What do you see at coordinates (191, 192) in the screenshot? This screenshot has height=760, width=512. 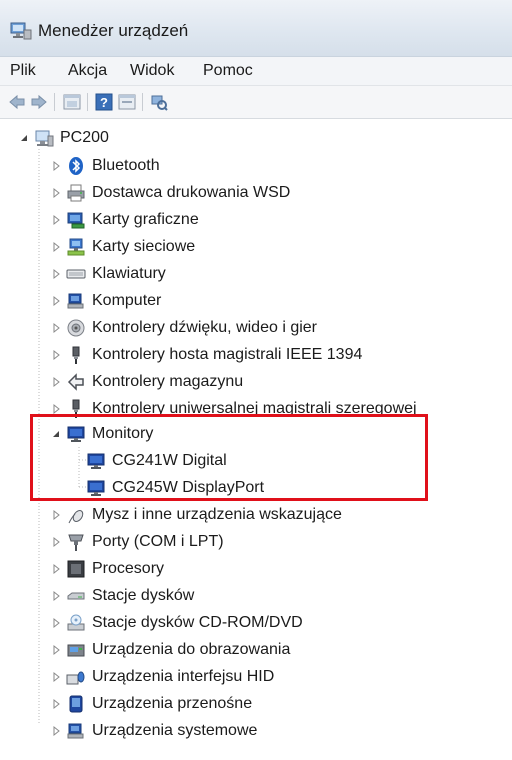 I see `tree-item-label: Dostawca drukowania WSD` at bounding box center [191, 192].